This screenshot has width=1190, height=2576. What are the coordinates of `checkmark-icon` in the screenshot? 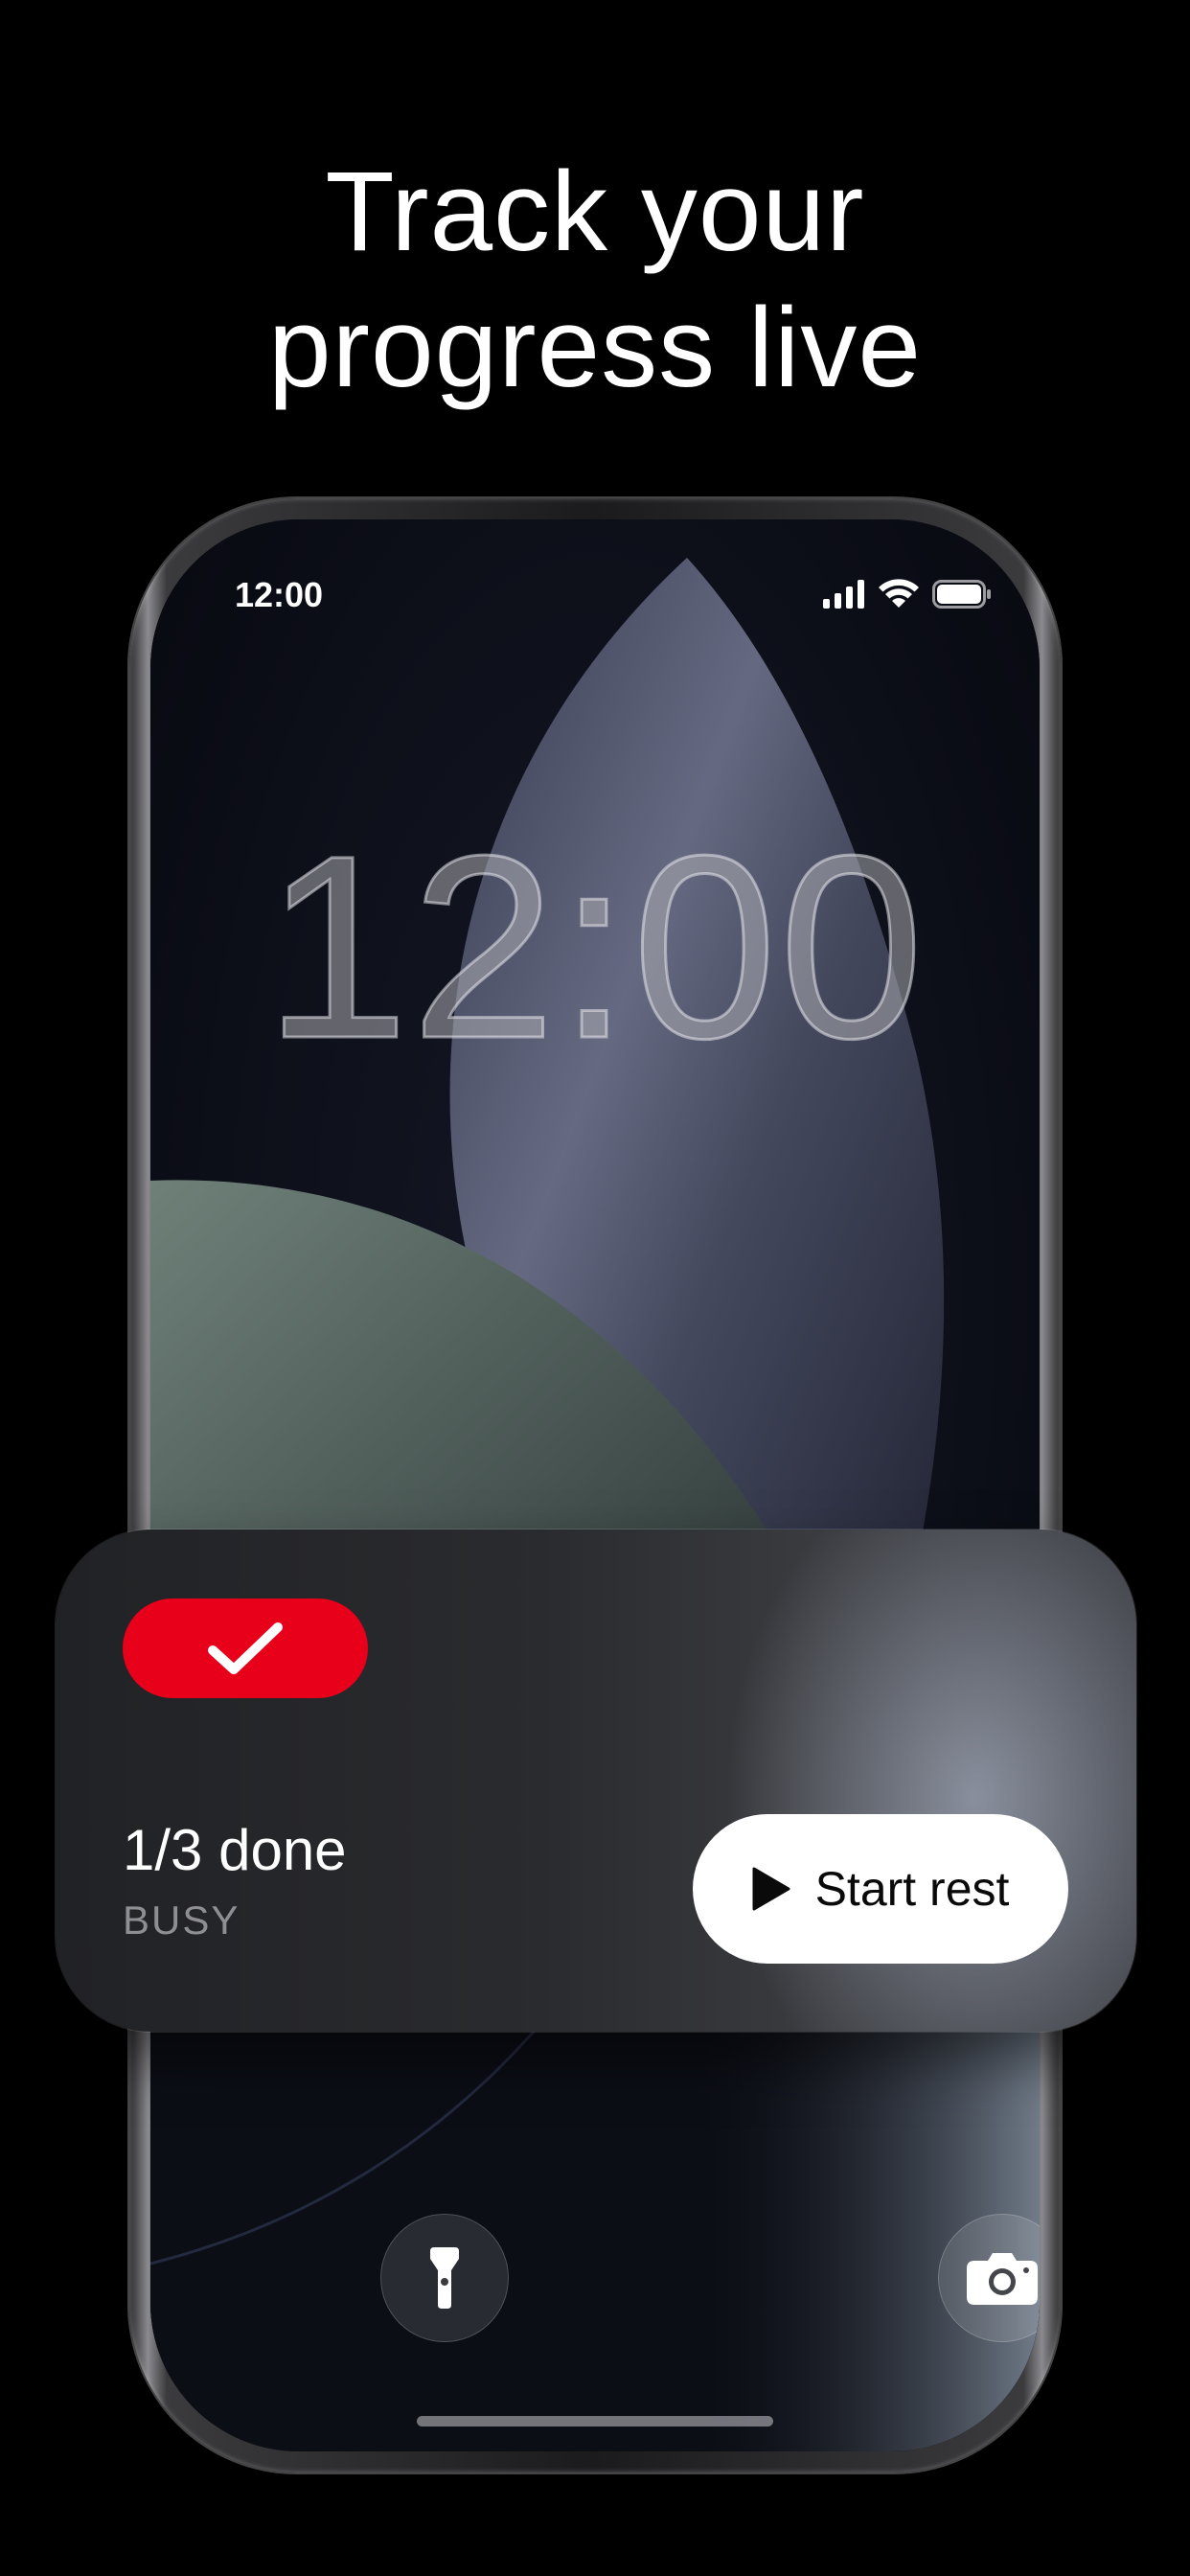 It's located at (246, 1648).